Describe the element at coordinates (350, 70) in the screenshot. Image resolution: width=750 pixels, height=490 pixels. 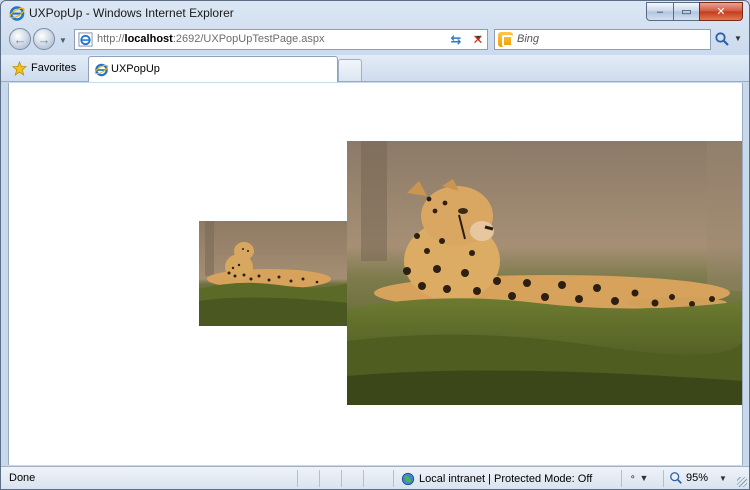
I see `new-tab-button` at that location.